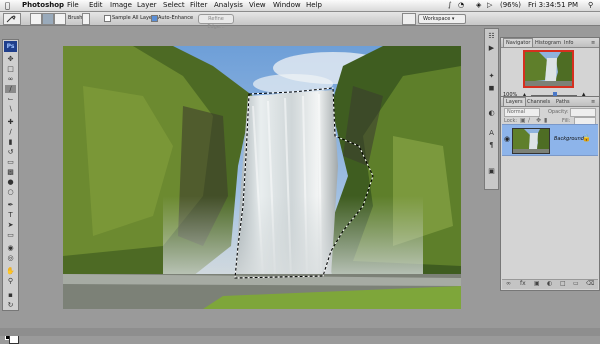 This screenshot has width=600, height=344. Describe the element at coordinates (518, 42) in the screenshot. I see `tab-navigator: Navigator` at that location.